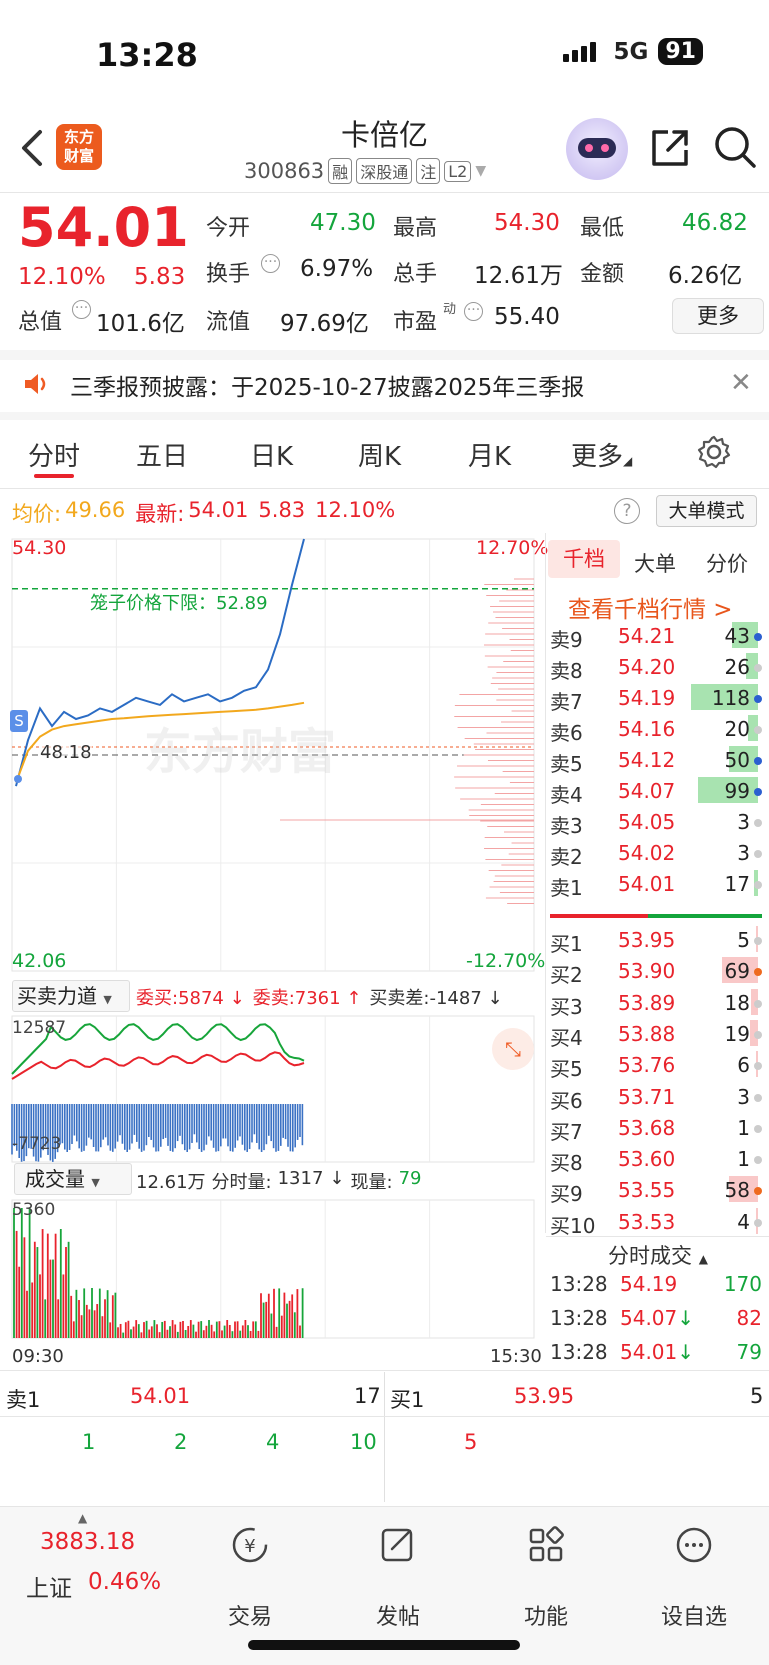 The width and height of the screenshot is (769, 1665). What do you see at coordinates (18, 779) in the screenshot?
I see `start-point-marker` at bounding box center [18, 779].